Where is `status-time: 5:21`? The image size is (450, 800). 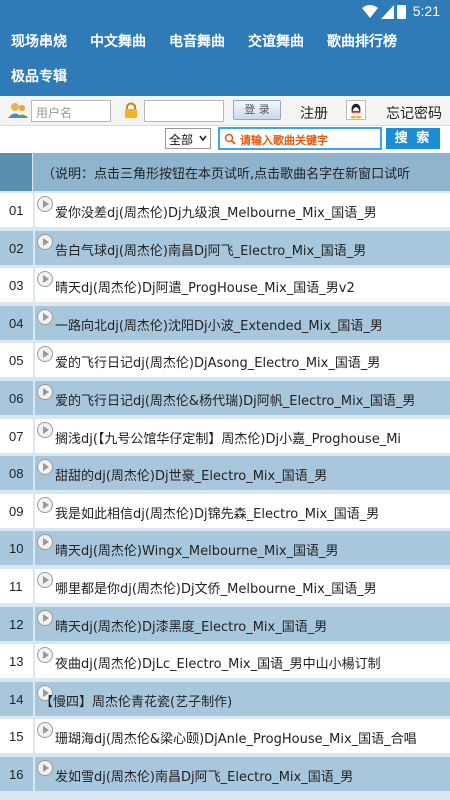 status-time: 5:21 is located at coordinates (426, 11).